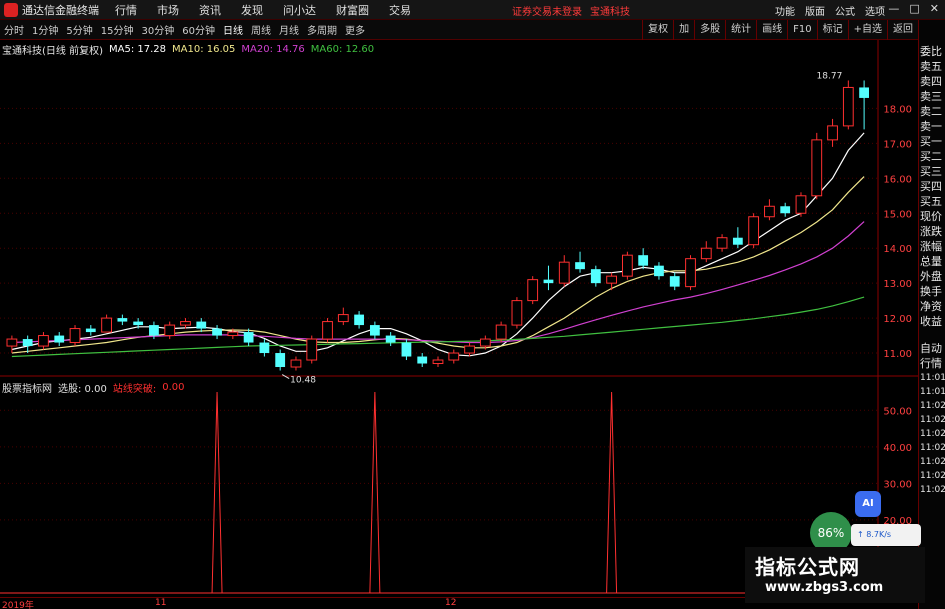 The height and width of the screenshot is (609, 945). Describe the element at coordinates (824, 587) in the screenshot. I see `watermark-url: www.zbgs3.com` at that location.